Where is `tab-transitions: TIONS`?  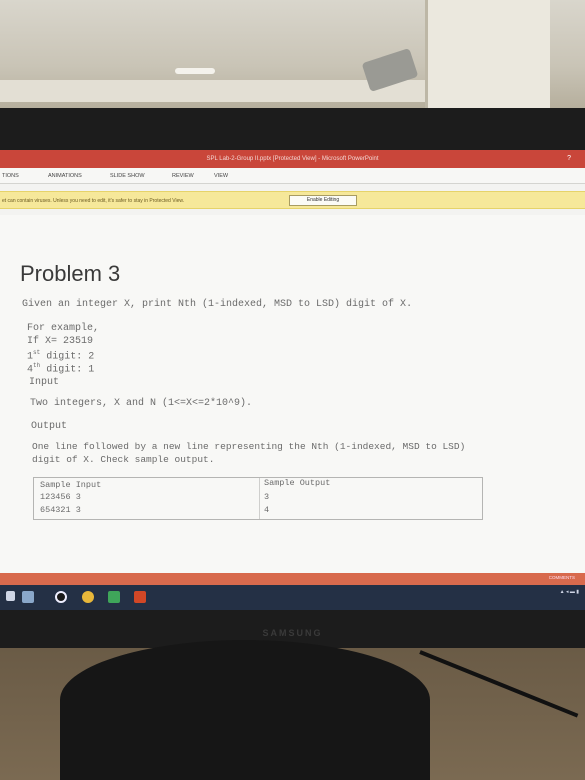
tab-transitions: TIONS is located at coordinates (20, 175).